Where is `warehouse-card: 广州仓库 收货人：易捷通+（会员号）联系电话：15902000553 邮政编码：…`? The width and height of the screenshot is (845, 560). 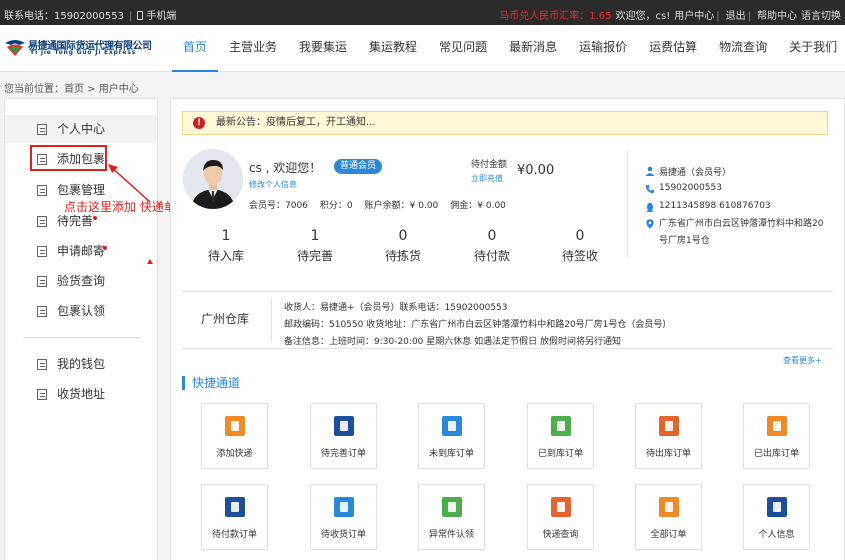
warehouse-card: 广州仓库 收货人：易捷通+（会员号）联系电话：15902000553 邮政编码：… is located at coordinates (507, 320).